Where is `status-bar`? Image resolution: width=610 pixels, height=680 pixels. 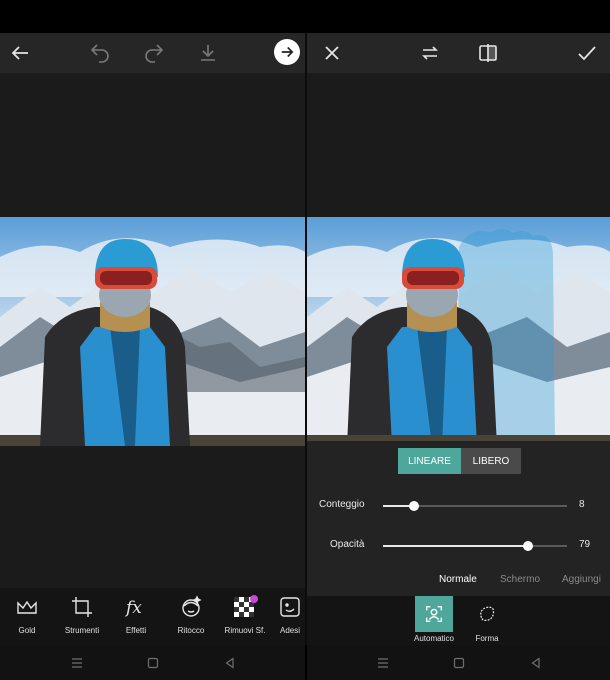
status-bar is located at coordinates (305, 16).